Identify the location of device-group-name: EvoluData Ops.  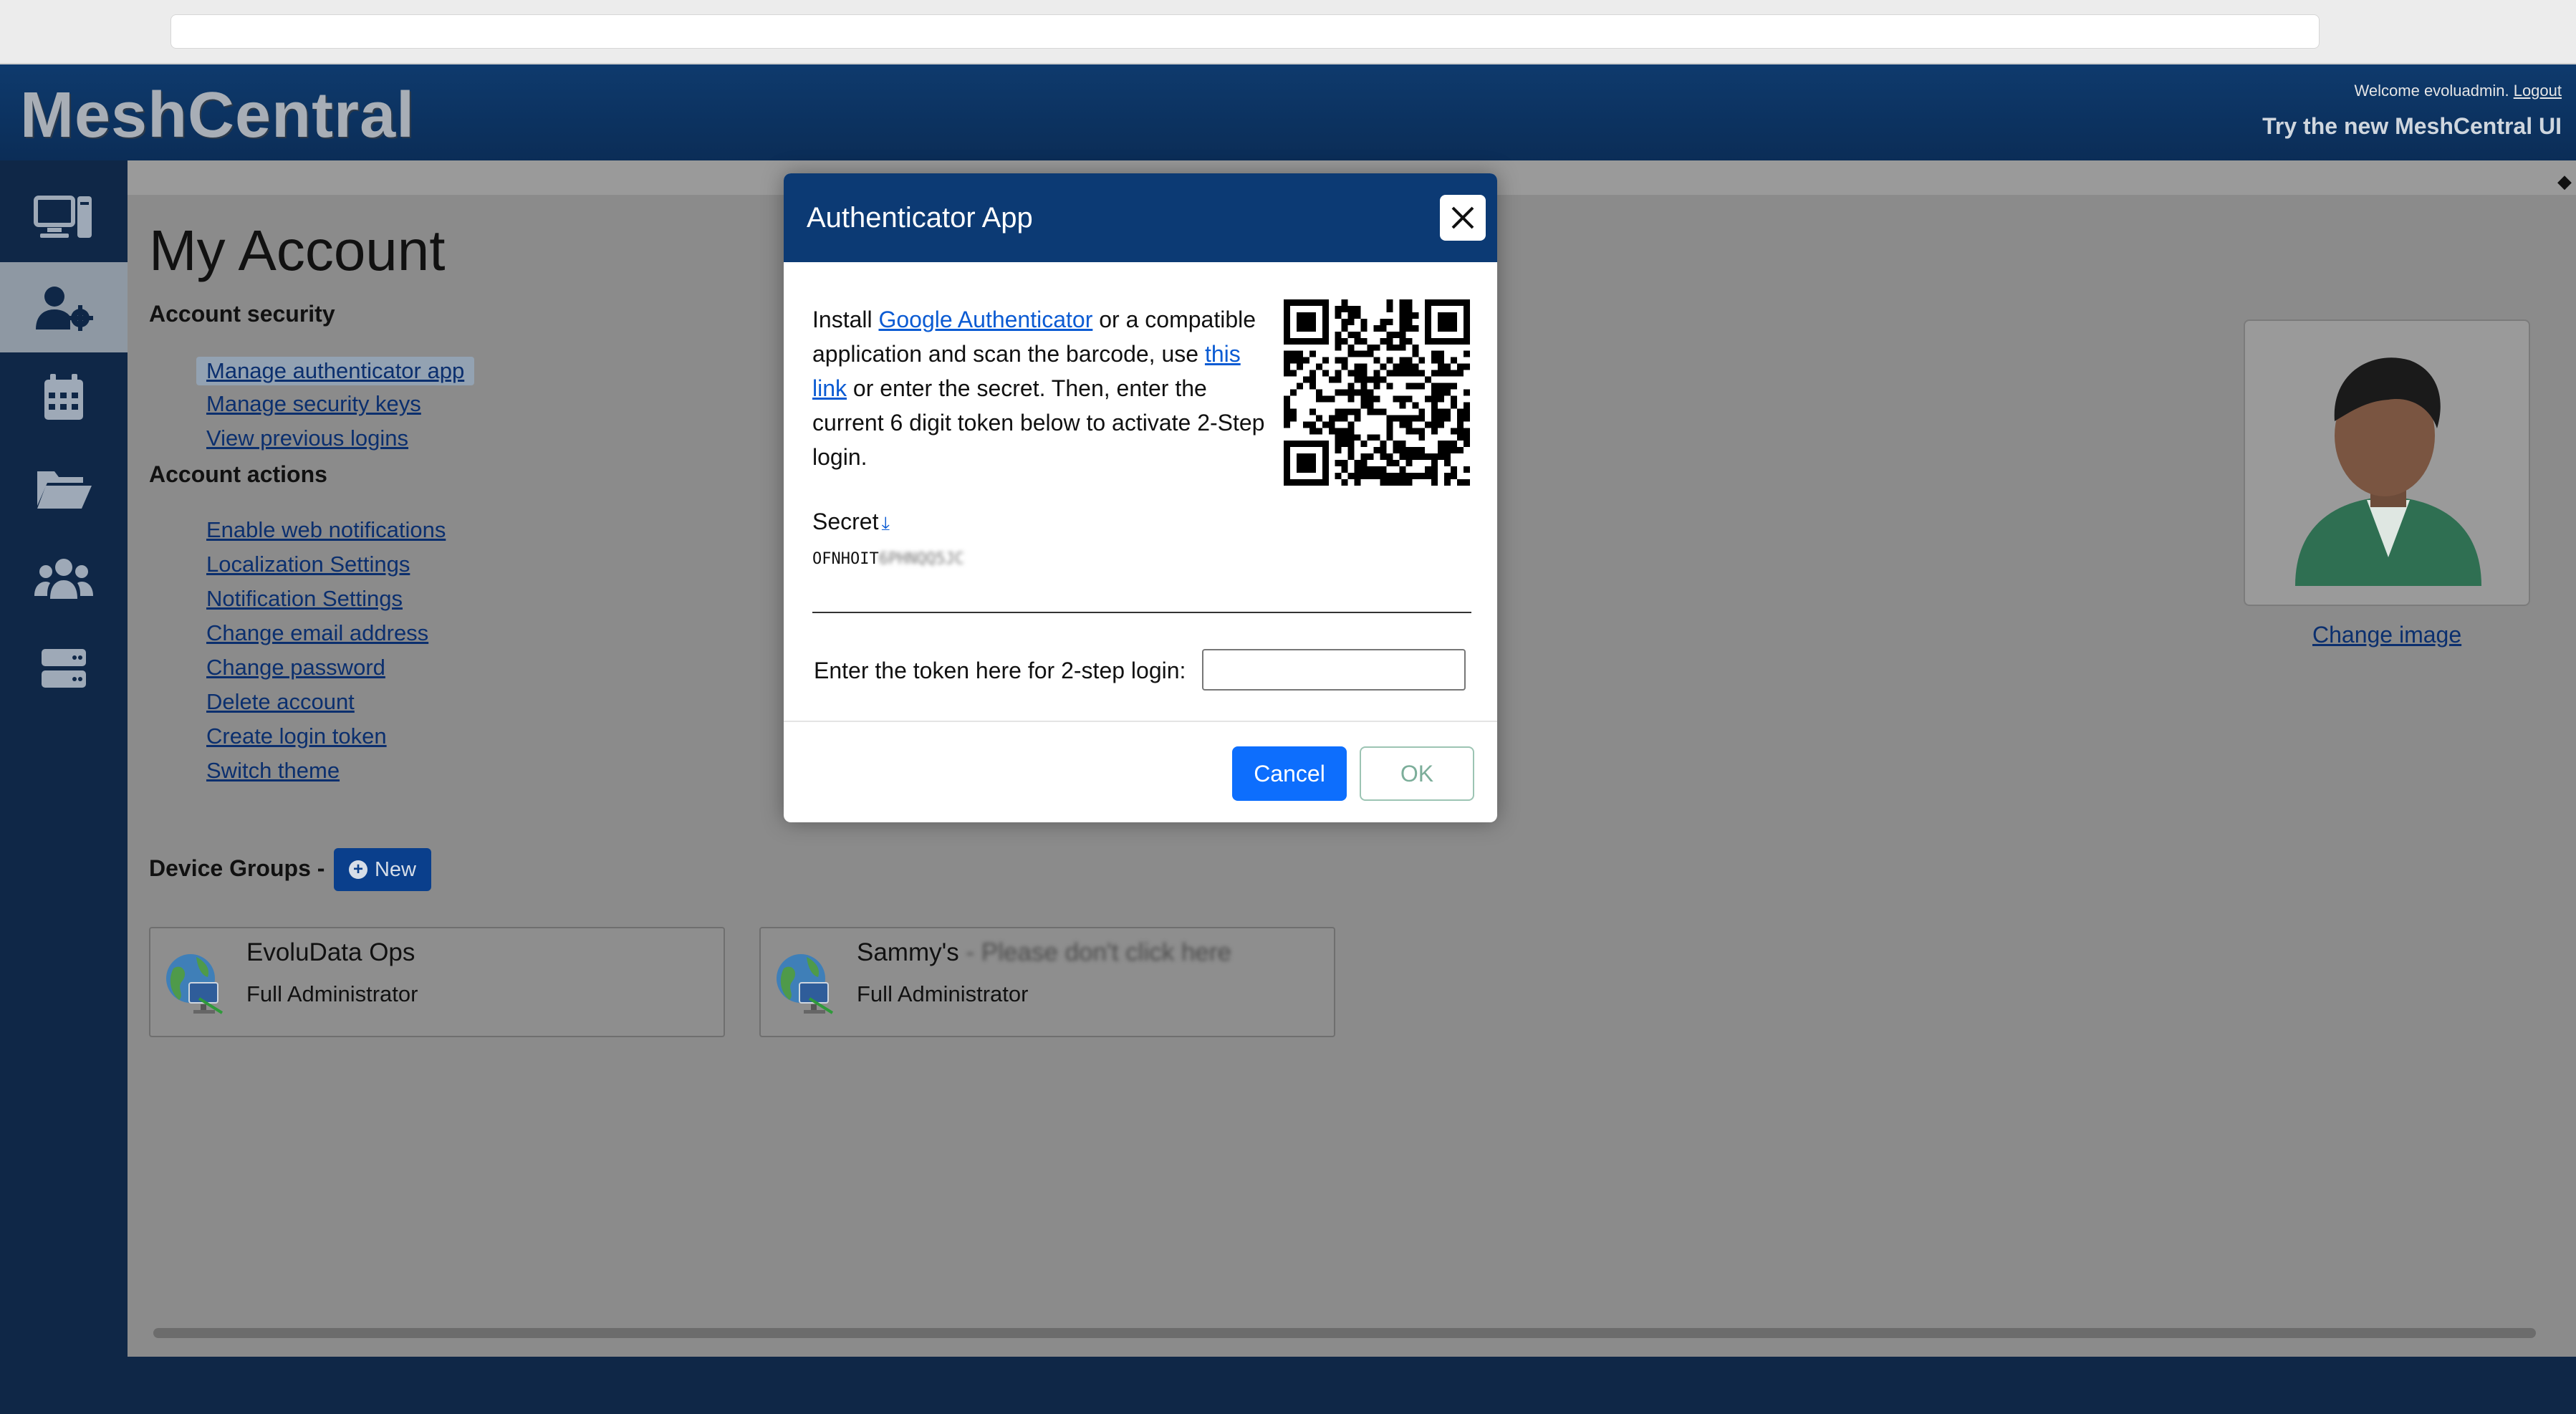
(331, 952).